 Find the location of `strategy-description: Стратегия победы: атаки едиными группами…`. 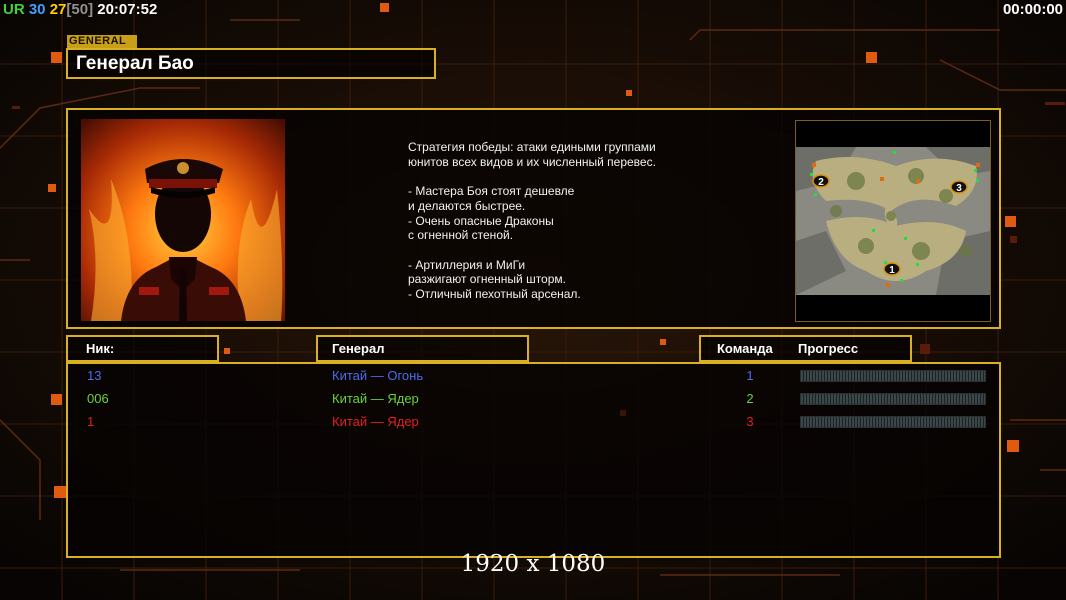

strategy-description: Стратегия победы: атаки едиными группами… is located at coordinates (558, 221).